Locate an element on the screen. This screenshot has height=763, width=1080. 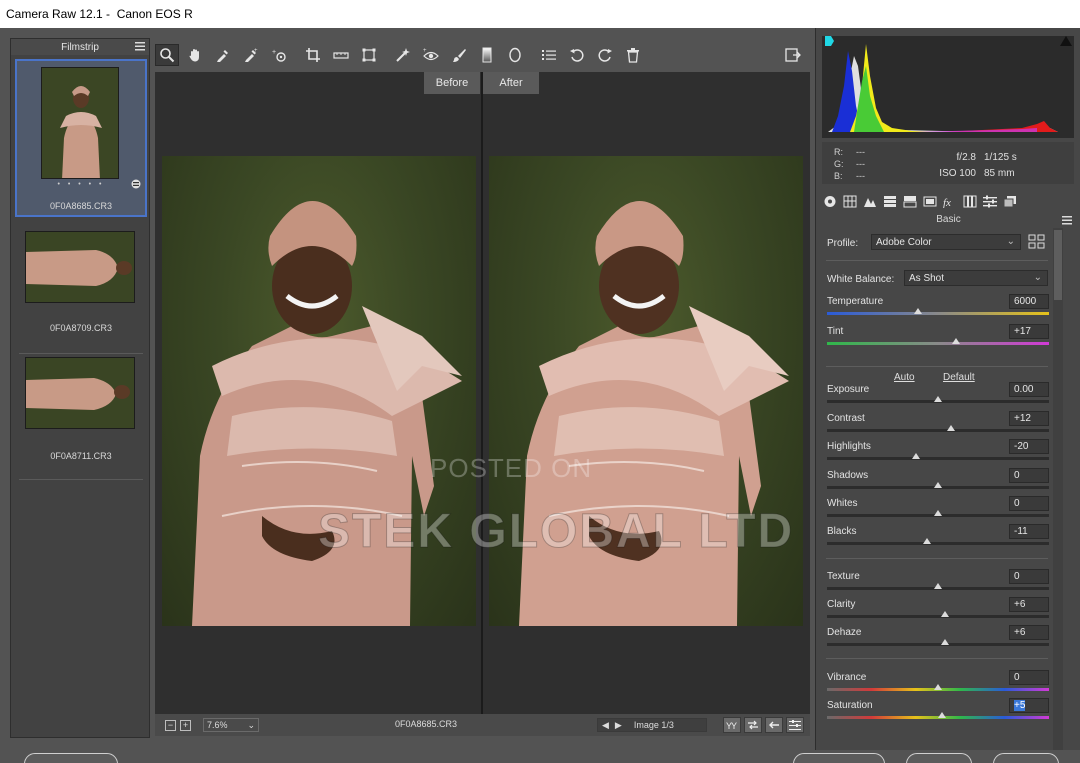
spot-removal-tool is located at coordinates (403, 55).